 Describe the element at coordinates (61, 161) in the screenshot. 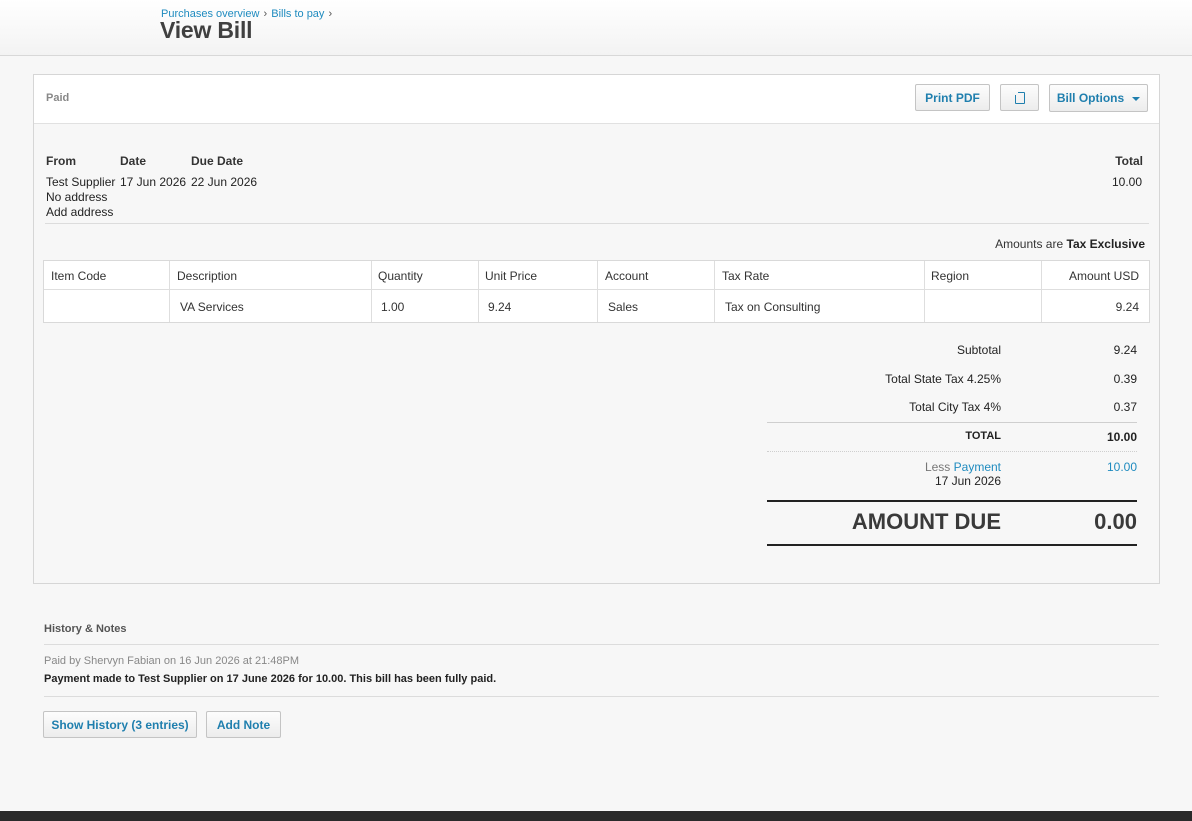

I see `from-heading: From` at that location.